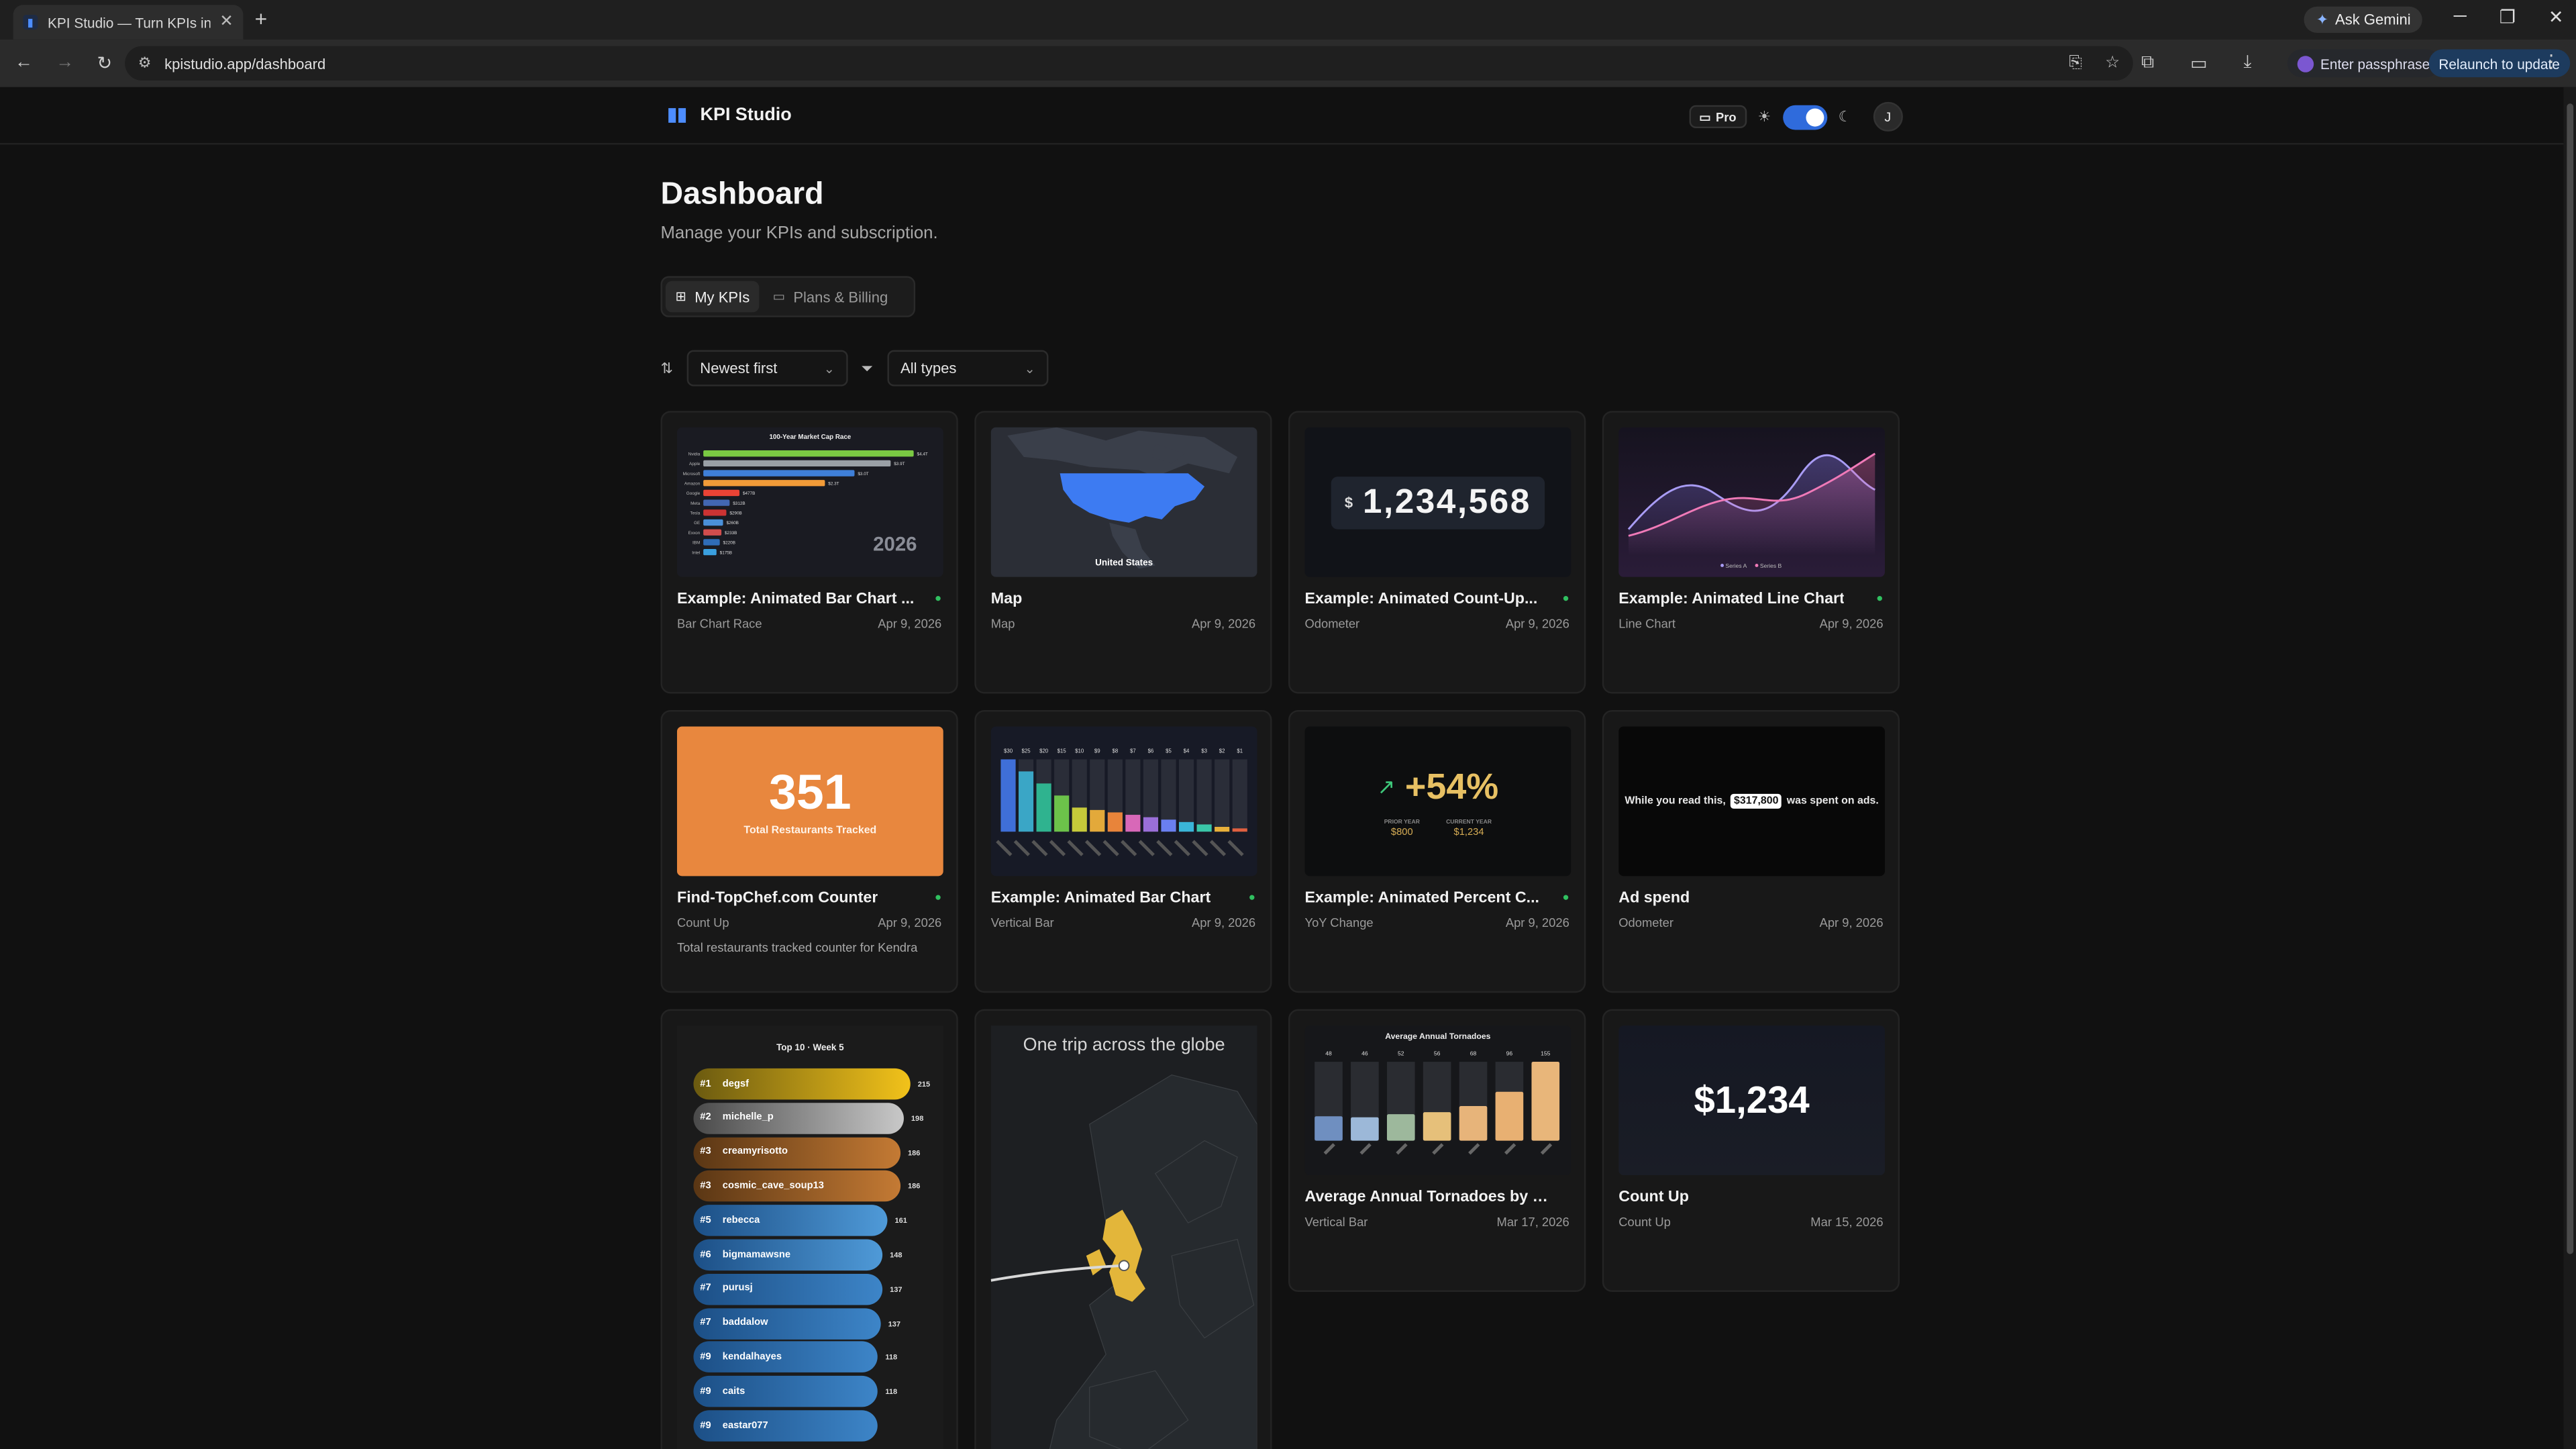 The width and height of the screenshot is (2576, 1449). What do you see at coordinates (742, 194) in the screenshot?
I see `page-title: Dashboard` at bounding box center [742, 194].